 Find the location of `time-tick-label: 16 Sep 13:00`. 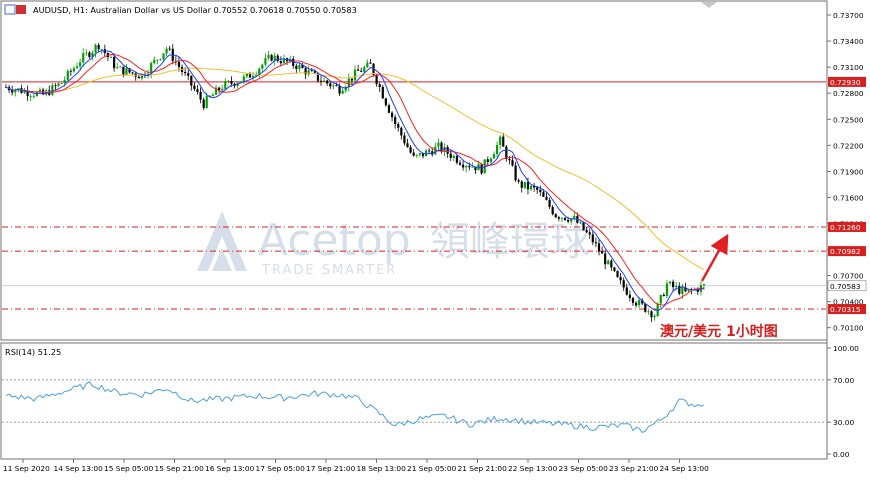

time-tick-label: 16 Sep 13:00 is located at coordinates (230, 468).